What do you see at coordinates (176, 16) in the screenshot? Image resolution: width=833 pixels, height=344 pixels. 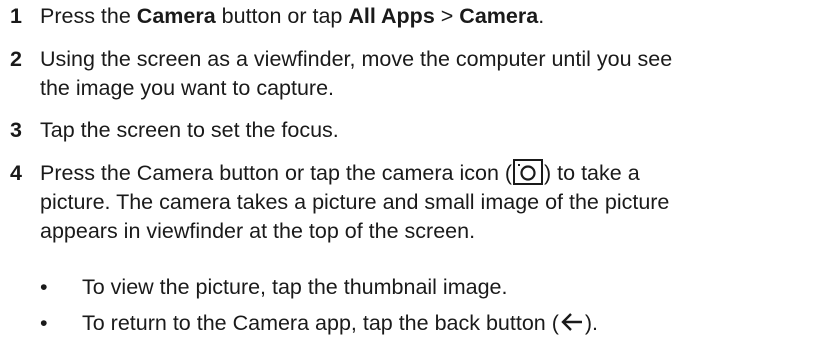 I see `camera-button-term: Camera` at bounding box center [176, 16].